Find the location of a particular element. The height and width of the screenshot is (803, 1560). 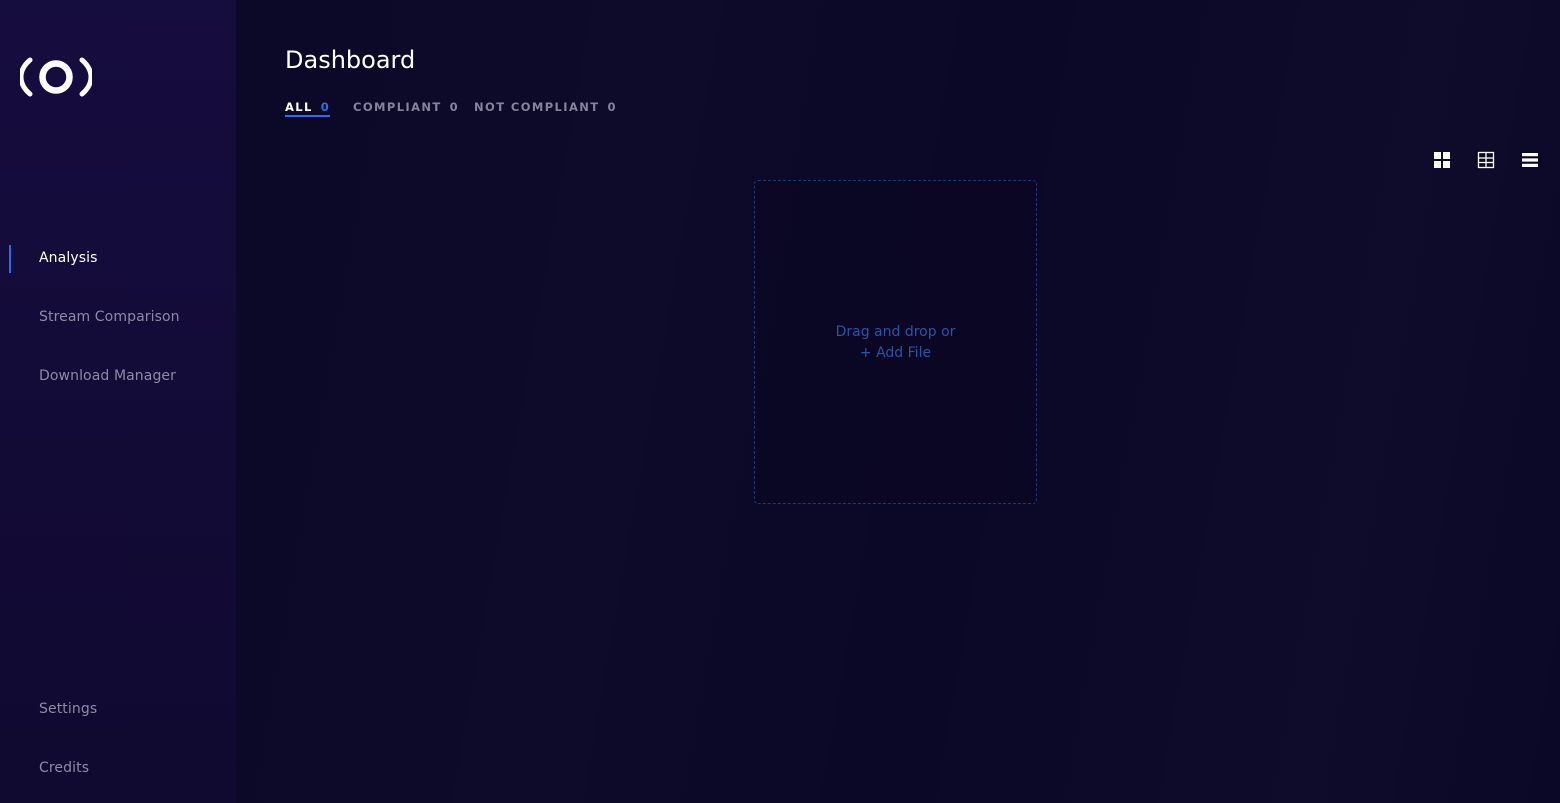

sidebar-item-label: Analysis is located at coordinates (68, 258).